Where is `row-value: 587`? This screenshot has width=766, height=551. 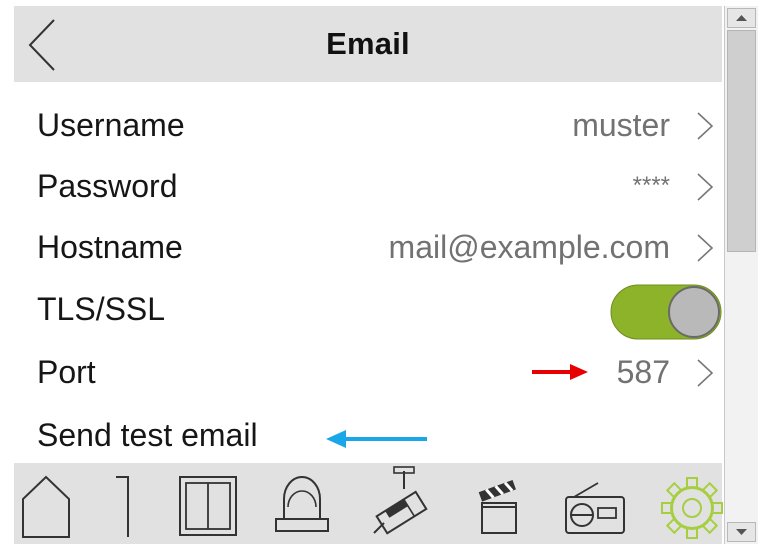 row-value: 587 is located at coordinates (643, 372).